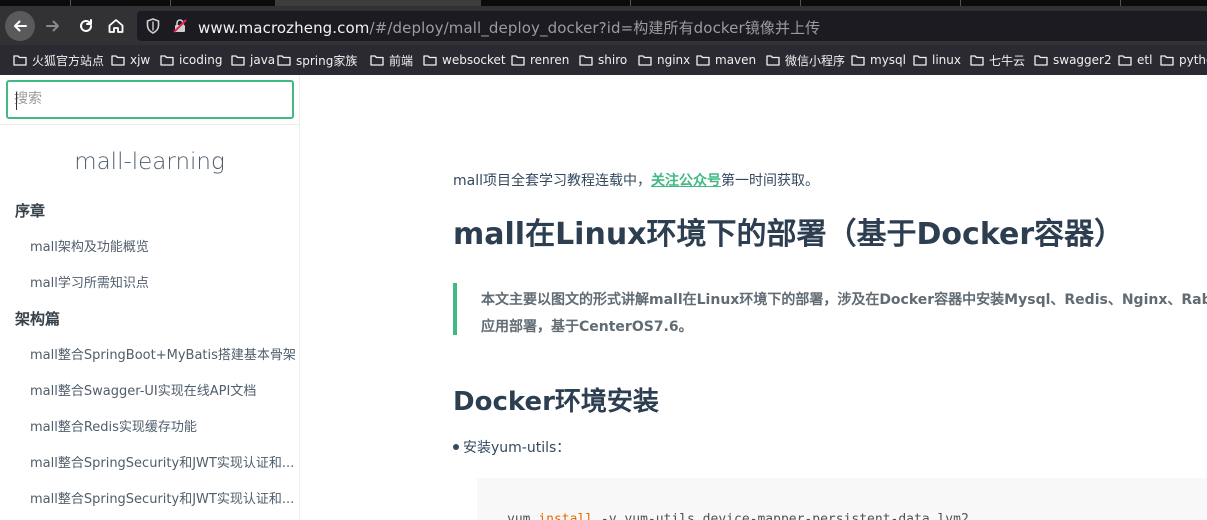 This screenshot has width=1207, height=520. I want to click on bookmark-item: xjw, so click(130, 60).